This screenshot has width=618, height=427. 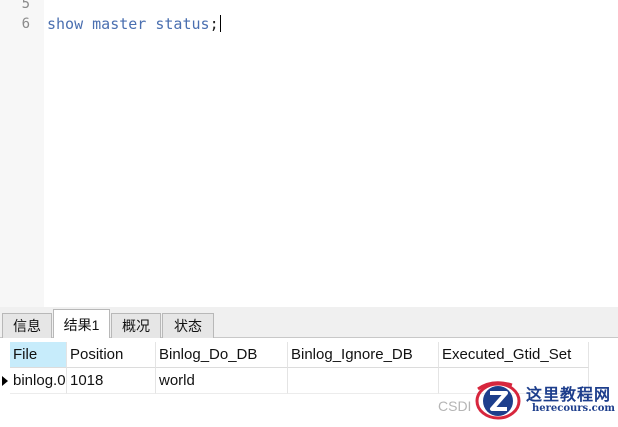 What do you see at coordinates (222, 381) in the screenshot?
I see `cell-binlog-do-db: world` at bounding box center [222, 381].